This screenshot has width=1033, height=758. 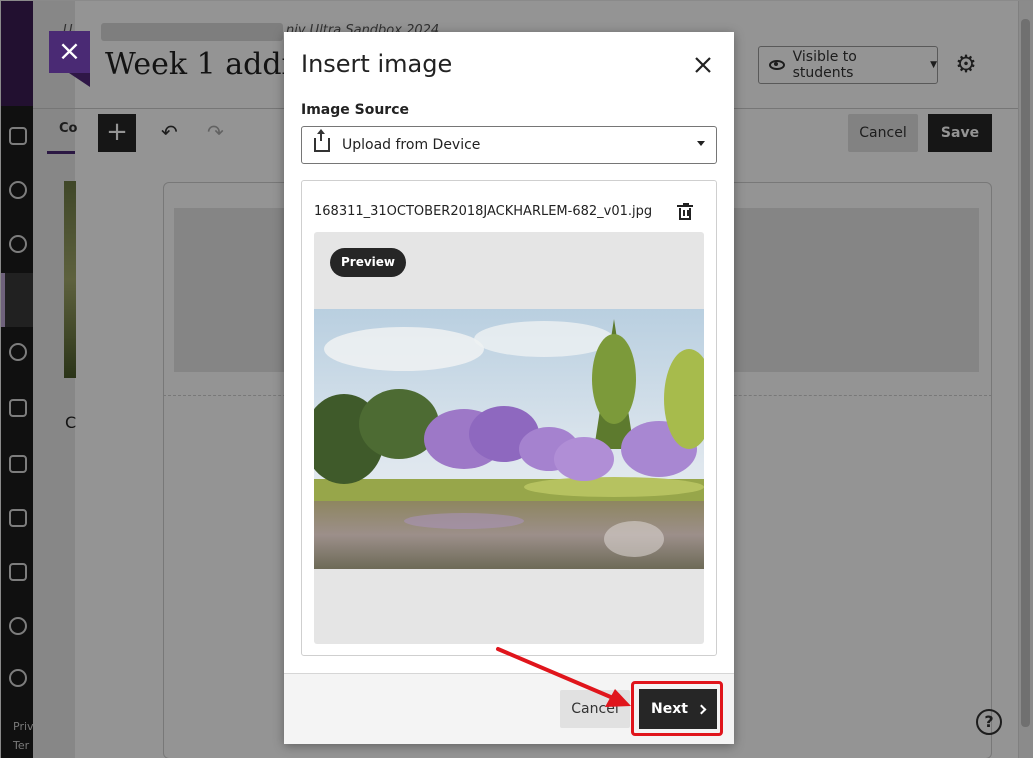 I want to click on close-icon, so click(x=703, y=65).